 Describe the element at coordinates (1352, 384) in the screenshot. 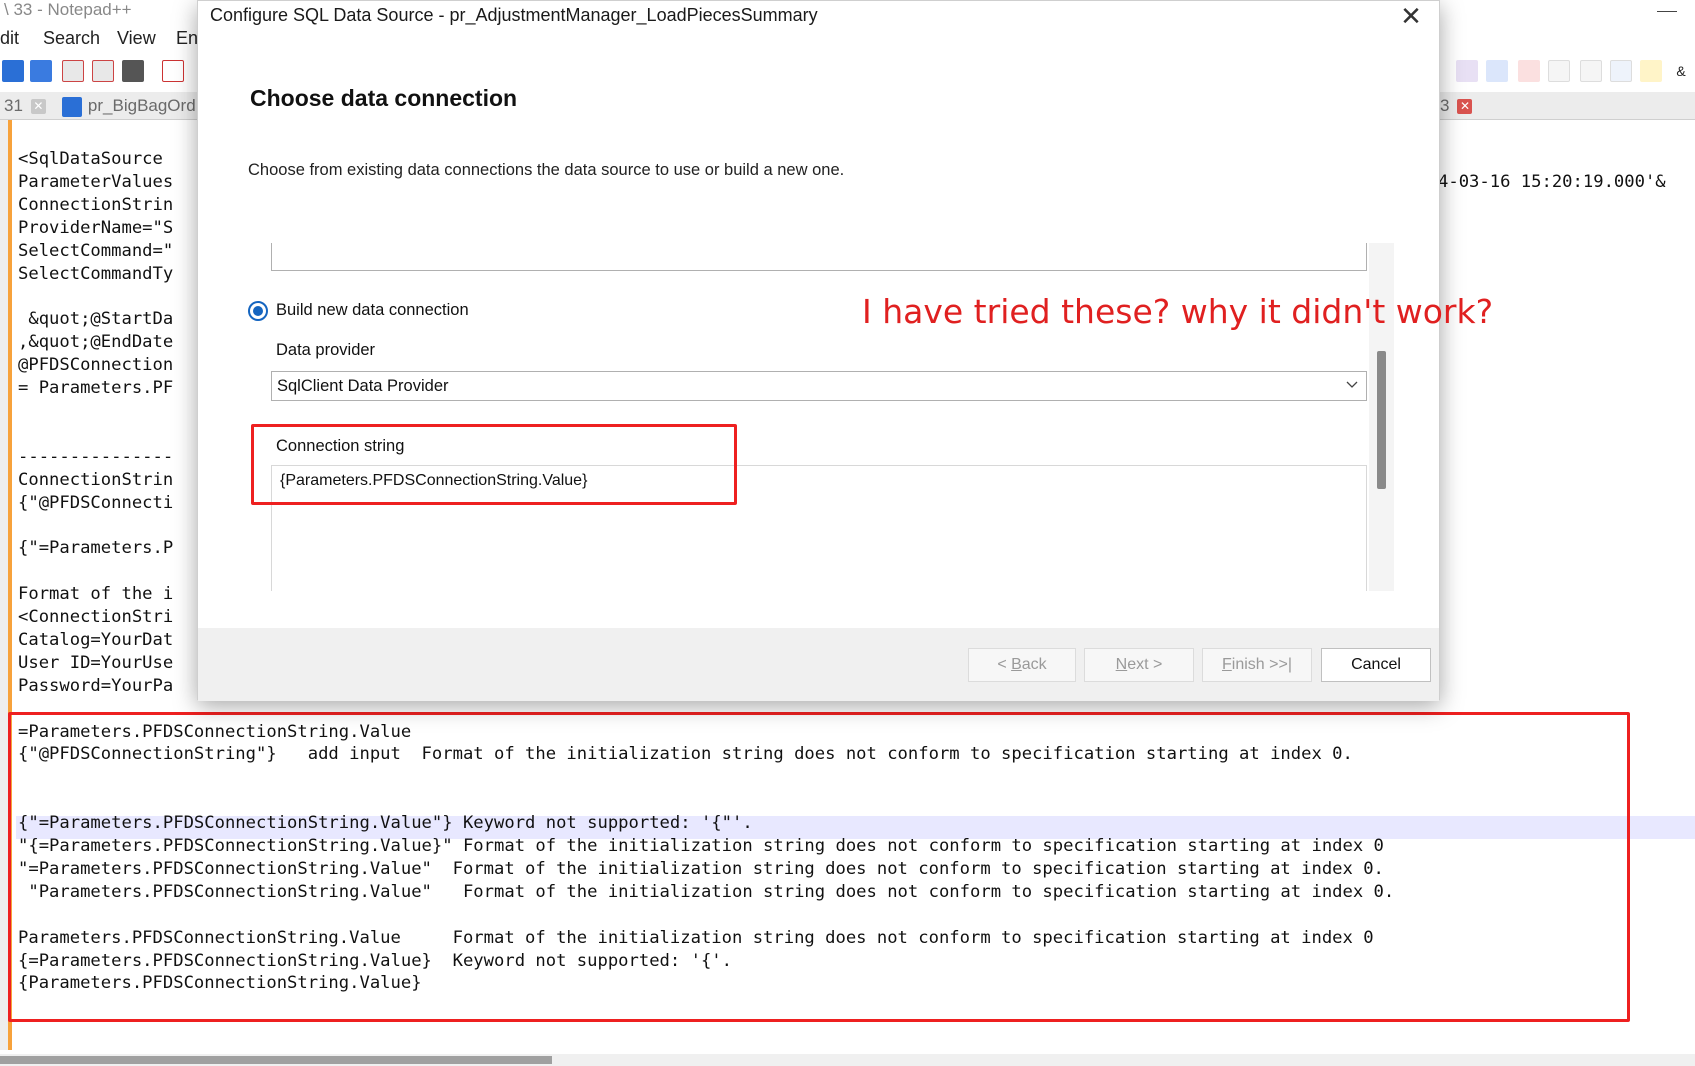

I see `chevron-down-icon` at that location.